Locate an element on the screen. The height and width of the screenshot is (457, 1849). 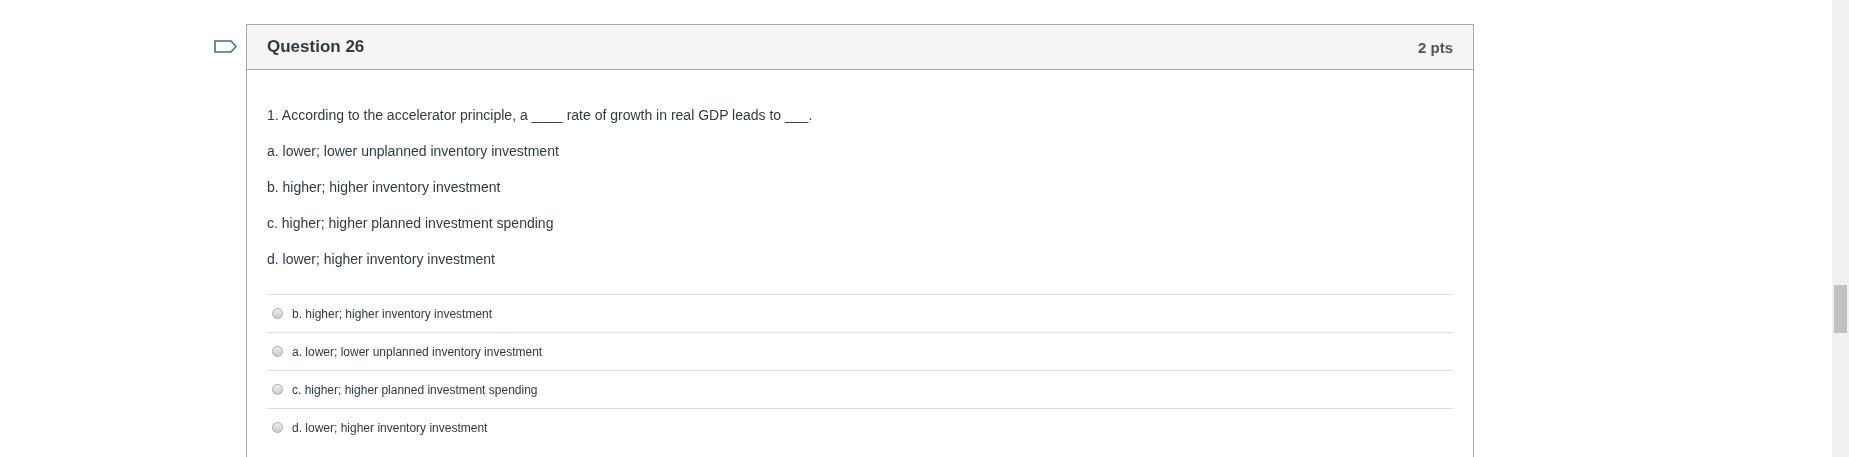
choice-text: a. lower; lower unplanned inventory investment is located at coordinates (413, 151).